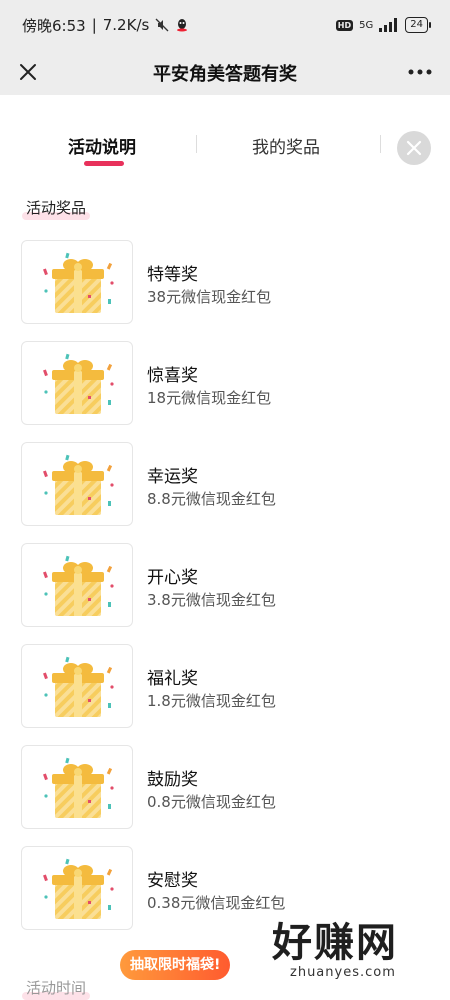 This screenshot has height=1000, width=450. I want to click on panel-close-button, so click(414, 148).